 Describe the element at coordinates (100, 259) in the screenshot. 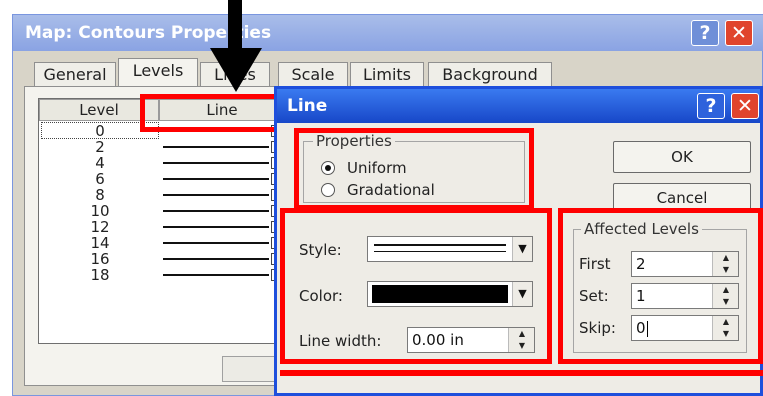

I see `level-value: 16` at that location.